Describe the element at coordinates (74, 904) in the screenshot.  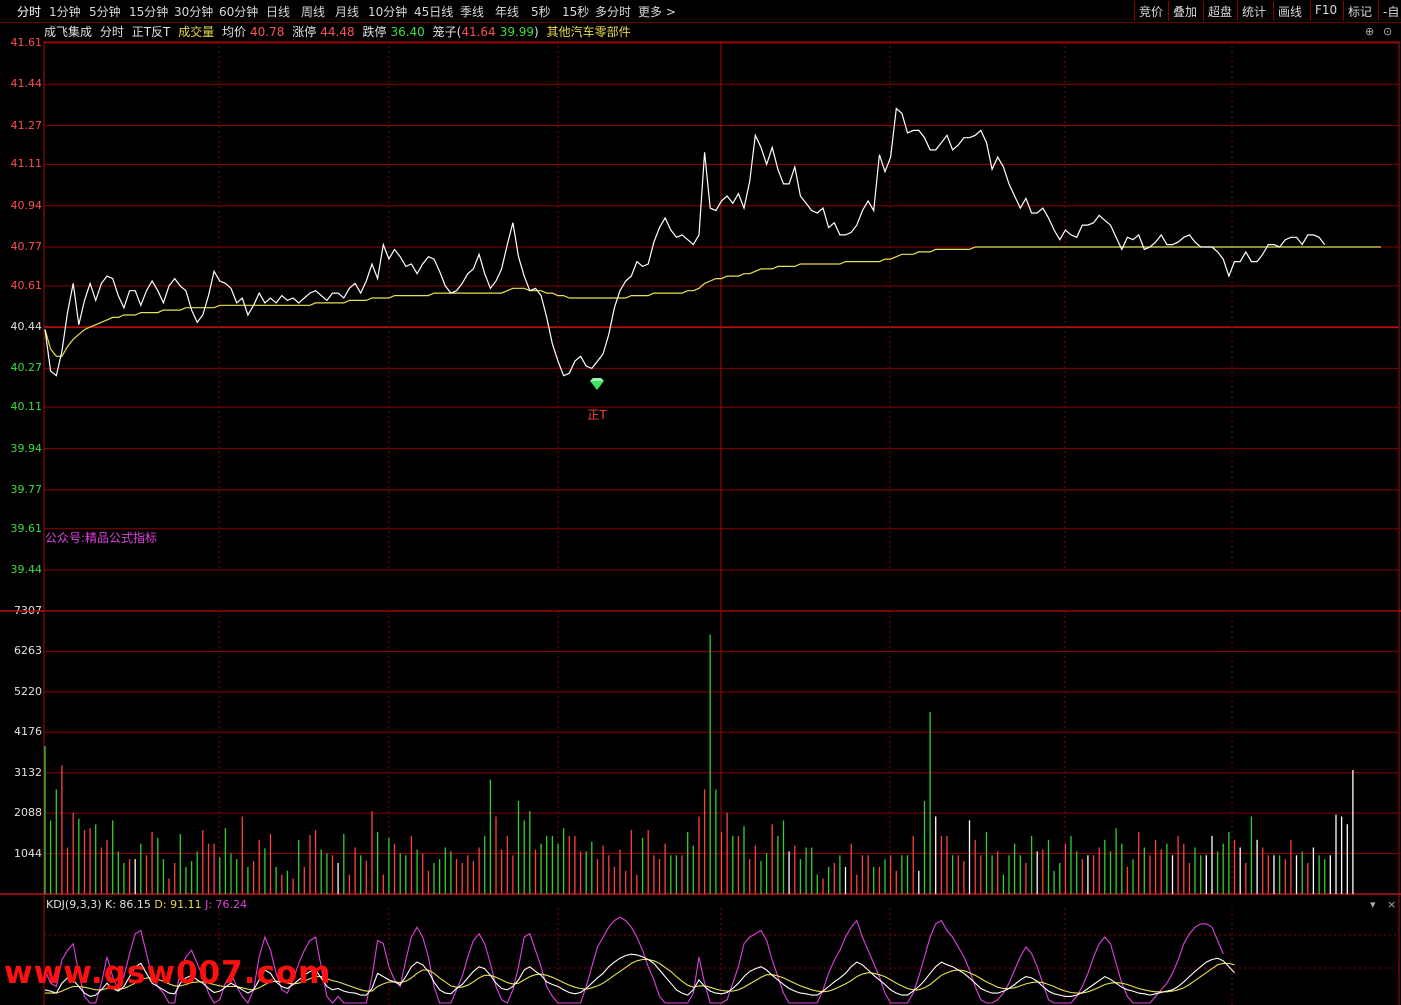
I see `kdj-label: KDJ(9,3,3)` at that location.